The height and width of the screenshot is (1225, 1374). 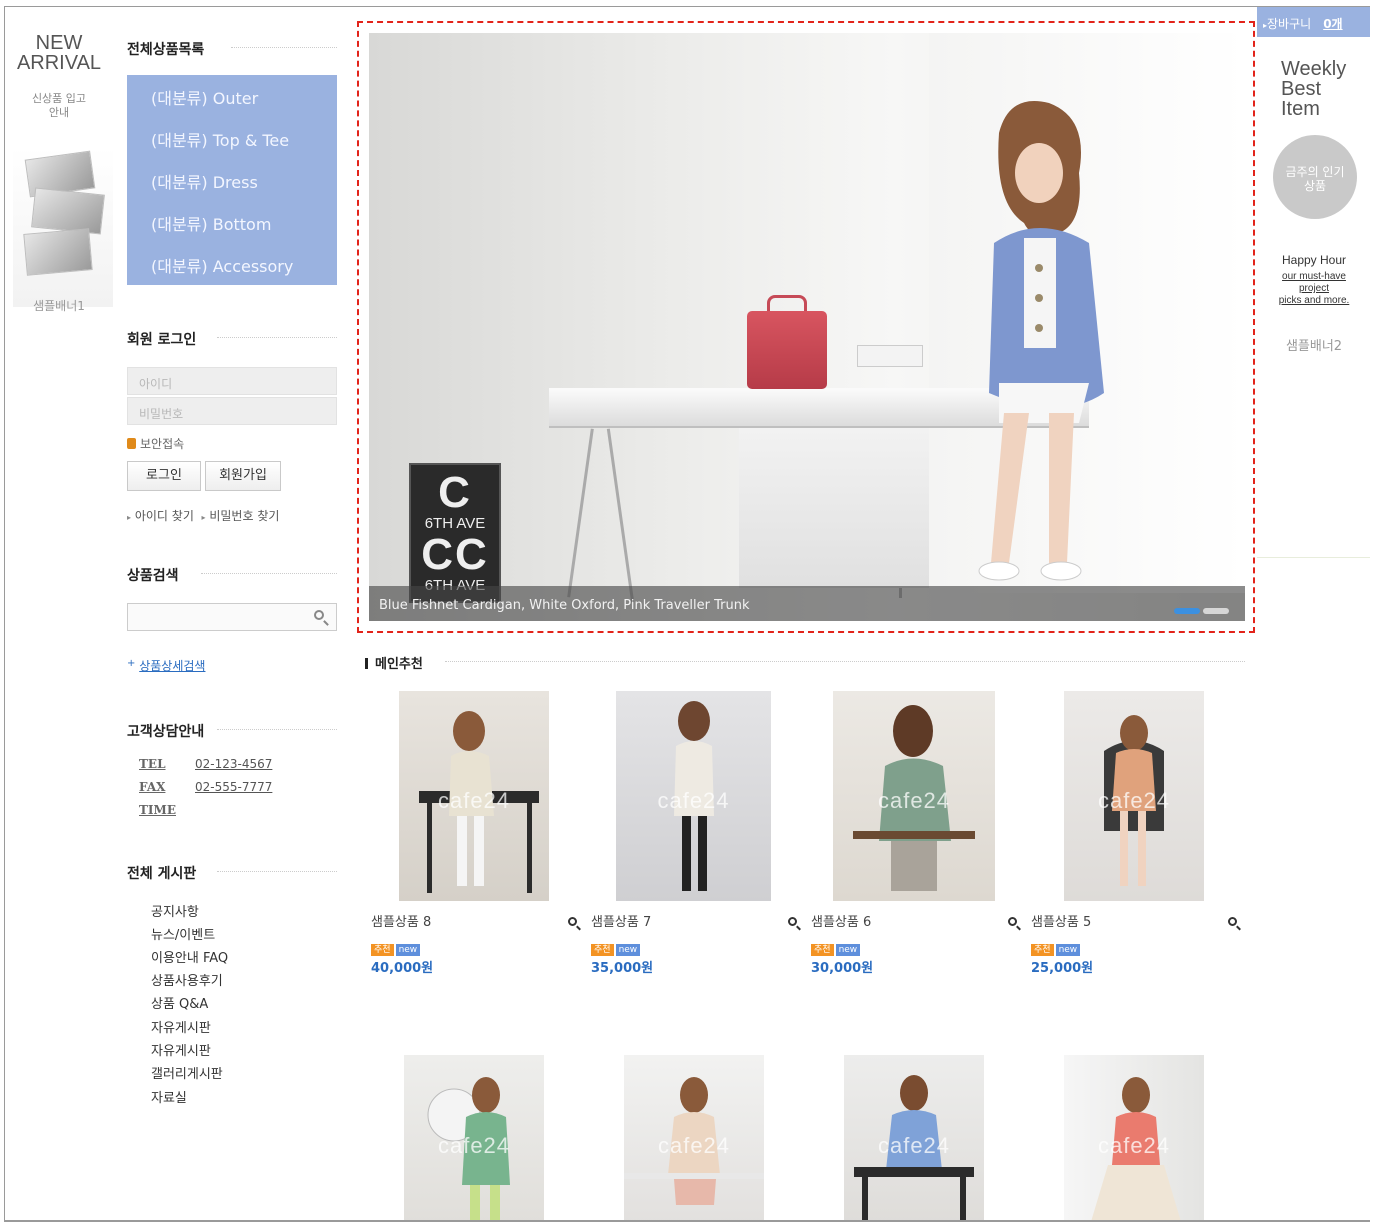 I want to click on desk-cabinet, so click(x=834, y=508).